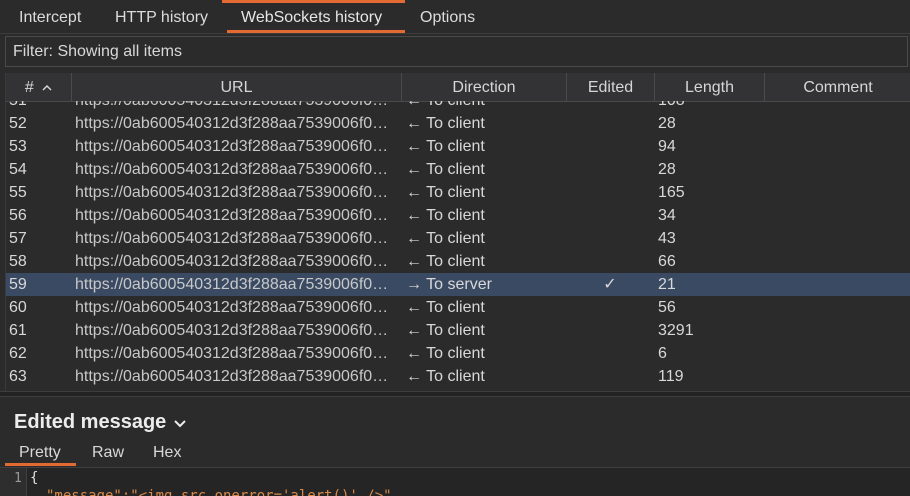 This screenshot has height=496, width=910. What do you see at coordinates (313, 1) in the screenshot?
I see `active-tab-top-accent` at bounding box center [313, 1].